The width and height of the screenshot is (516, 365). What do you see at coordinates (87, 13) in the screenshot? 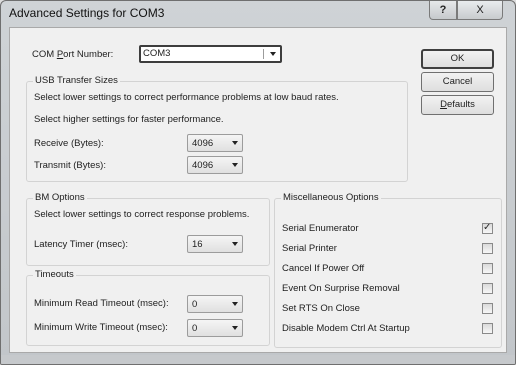
I see `window-title: Advanced Settings for COM3` at bounding box center [87, 13].